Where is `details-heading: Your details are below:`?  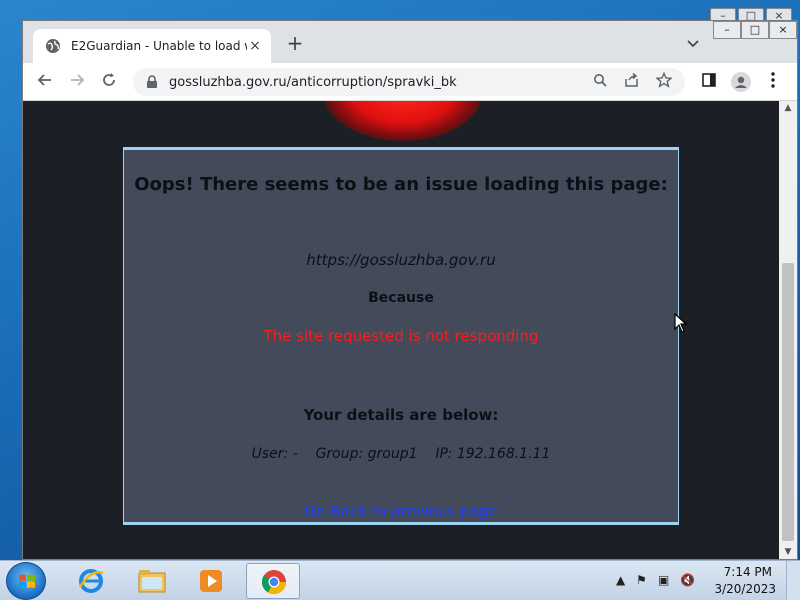 details-heading: Your details are below: is located at coordinates (401, 415).